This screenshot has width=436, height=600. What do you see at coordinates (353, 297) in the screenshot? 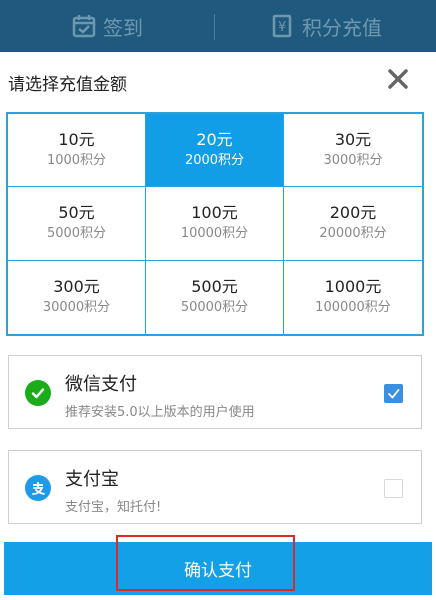
I see `amount-option-1000: 1000元 100000积分` at bounding box center [353, 297].